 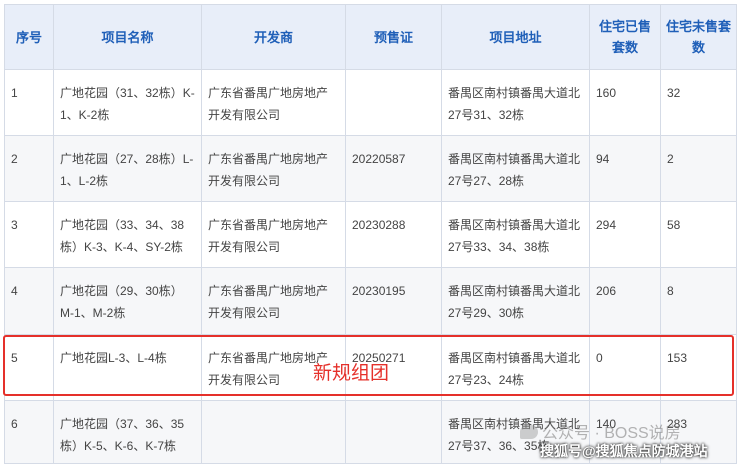 What do you see at coordinates (127, 432) in the screenshot?
I see `cell-project-name: 广地花园（37、36、35栋）K-5、K-6、K-7栋` at bounding box center [127, 432].